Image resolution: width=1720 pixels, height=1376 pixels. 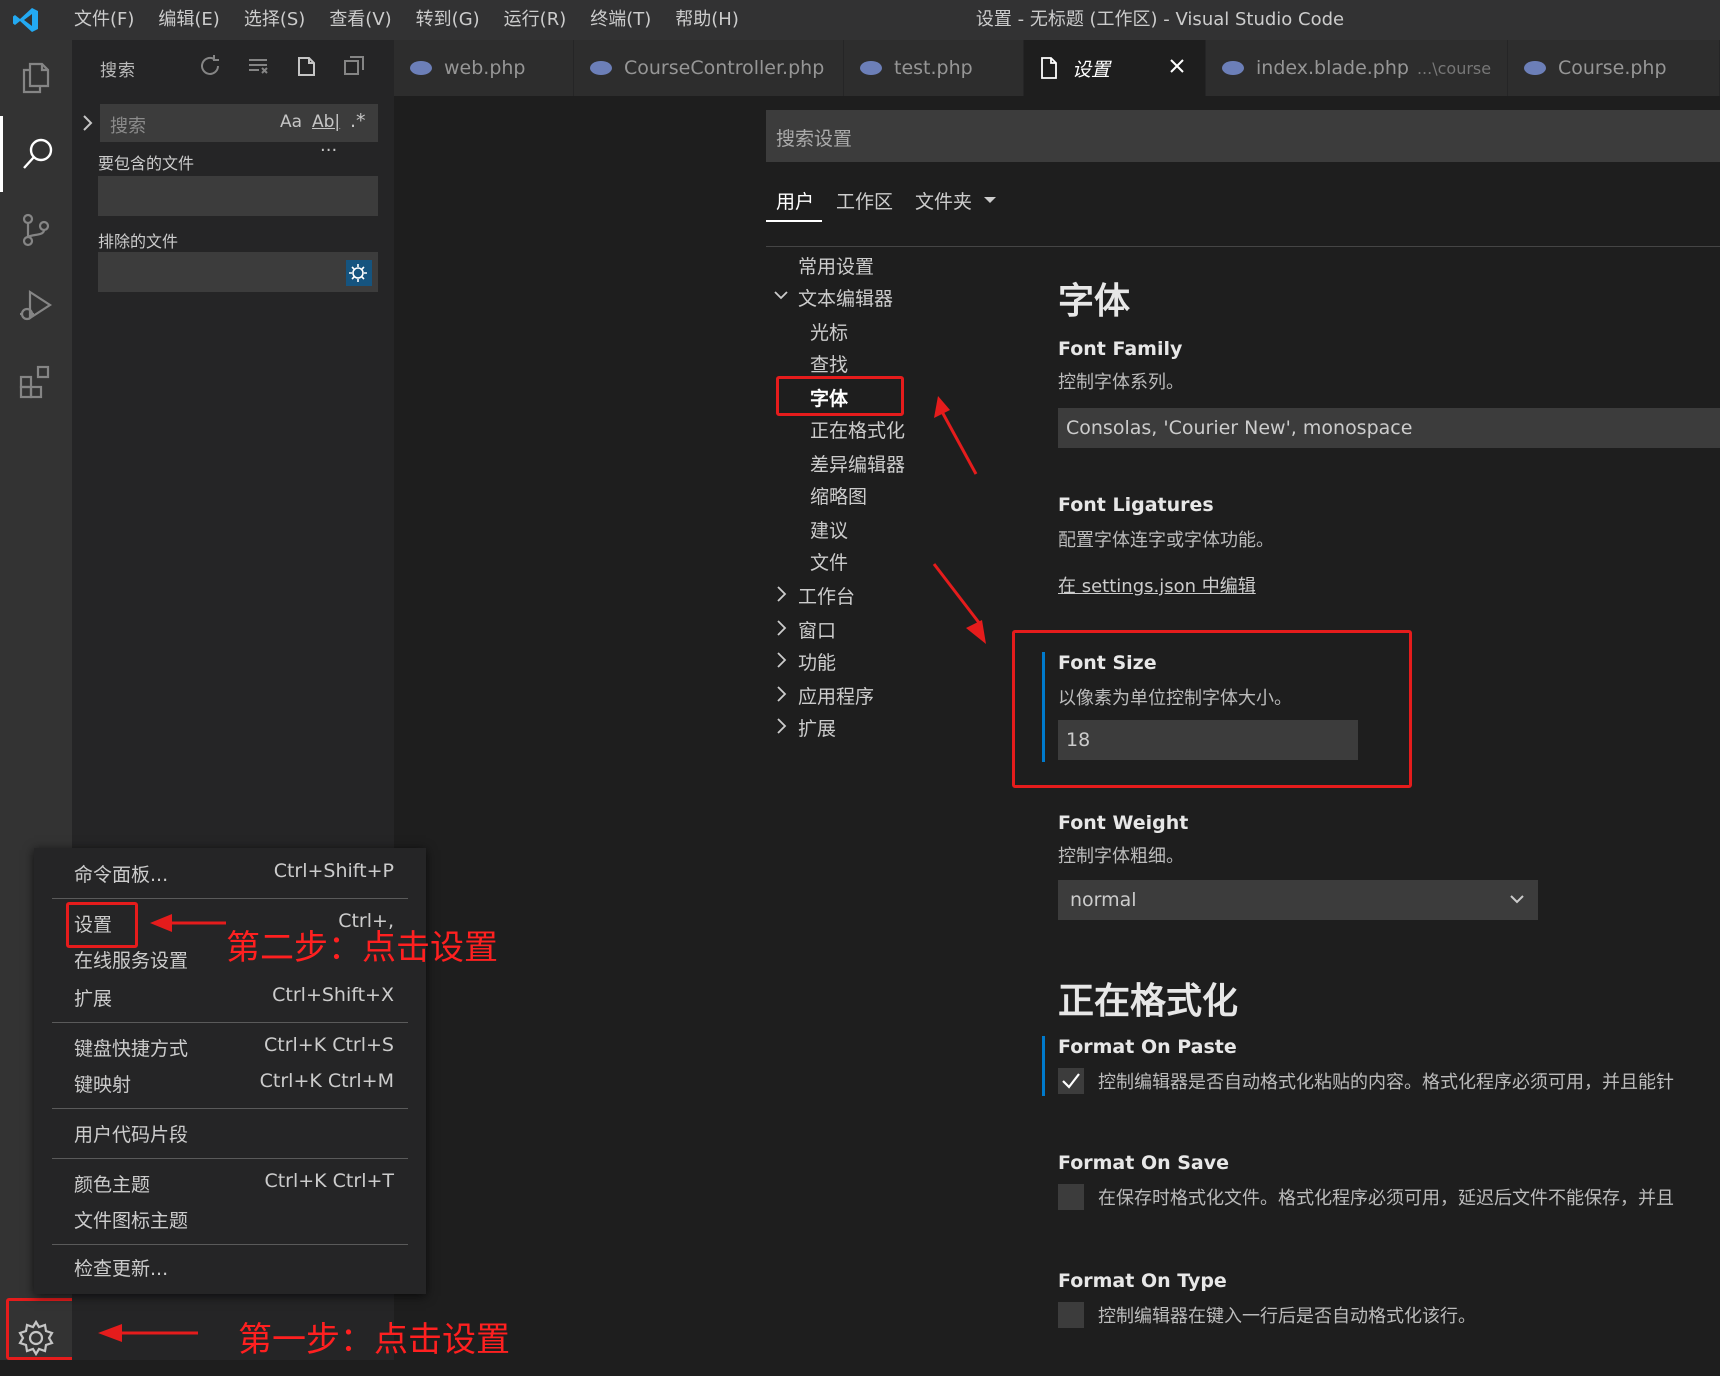 What do you see at coordinates (864, 200) in the screenshot?
I see `scope-tab-workspace: 工作区` at bounding box center [864, 200].